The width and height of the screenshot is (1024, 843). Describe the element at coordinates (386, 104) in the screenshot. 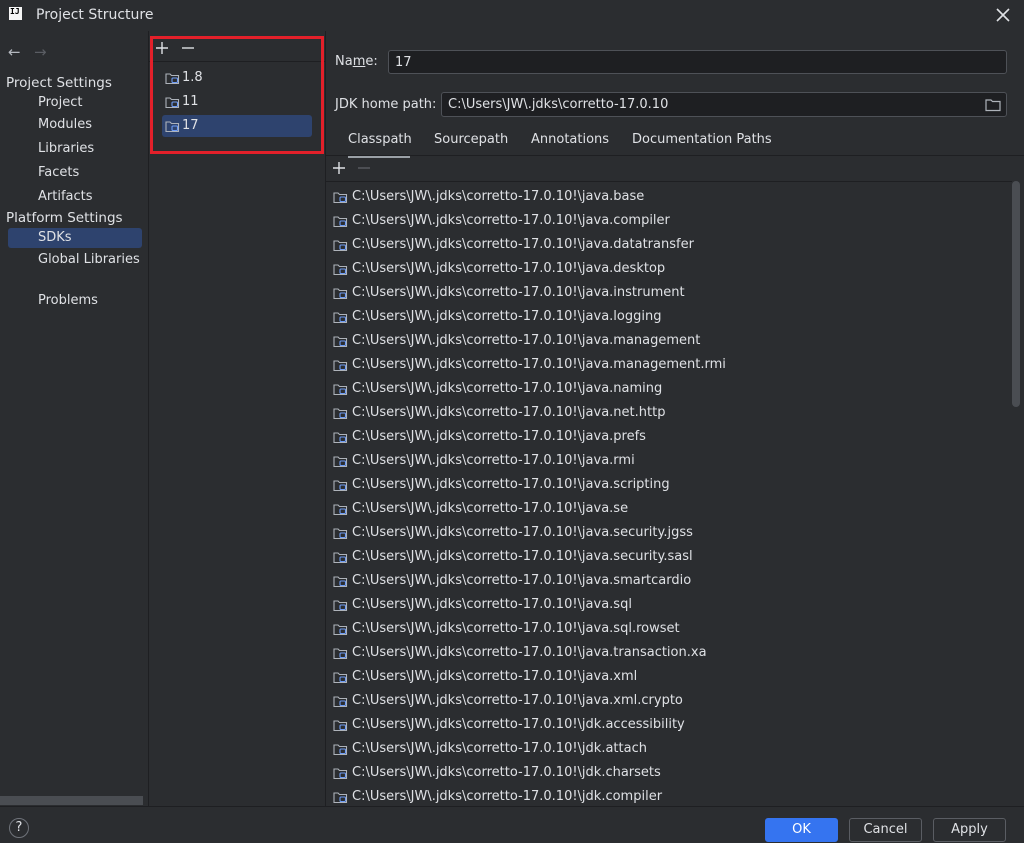

I see `jdk-home-label: JDK home path:` at that location.